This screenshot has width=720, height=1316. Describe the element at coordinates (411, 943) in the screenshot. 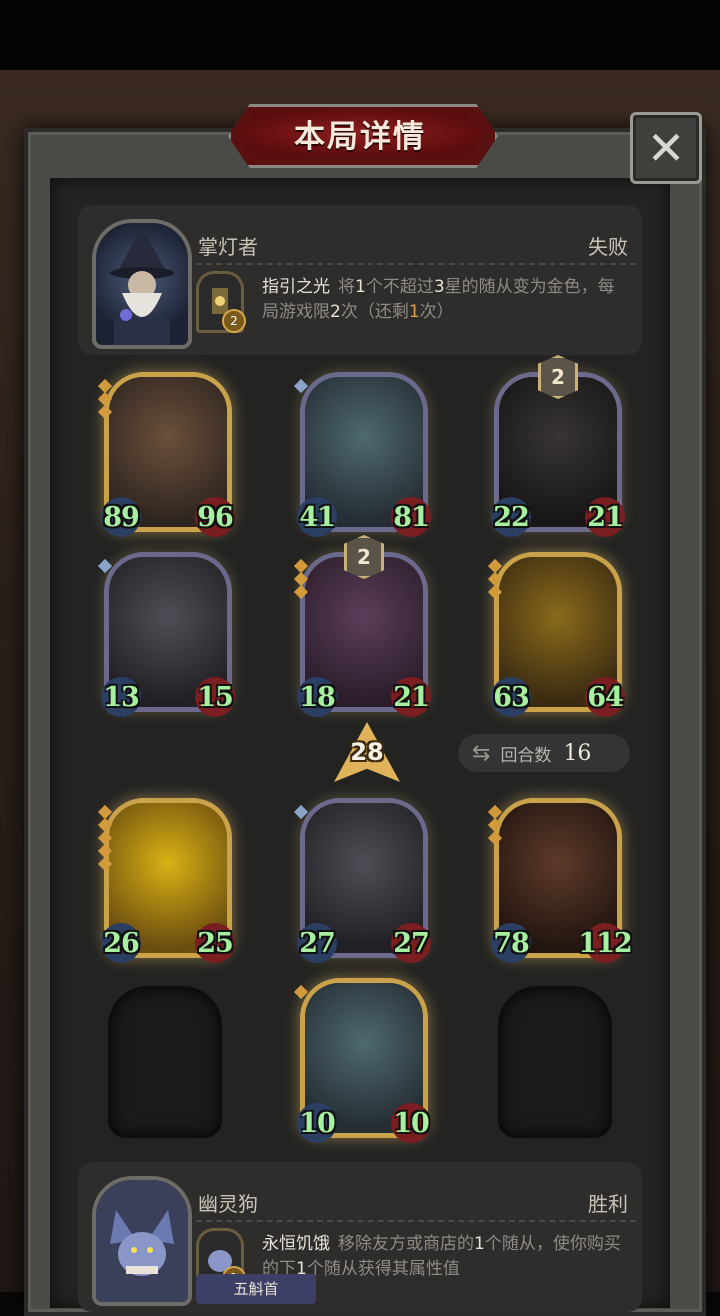

I see `minion-health: 27` at that location.